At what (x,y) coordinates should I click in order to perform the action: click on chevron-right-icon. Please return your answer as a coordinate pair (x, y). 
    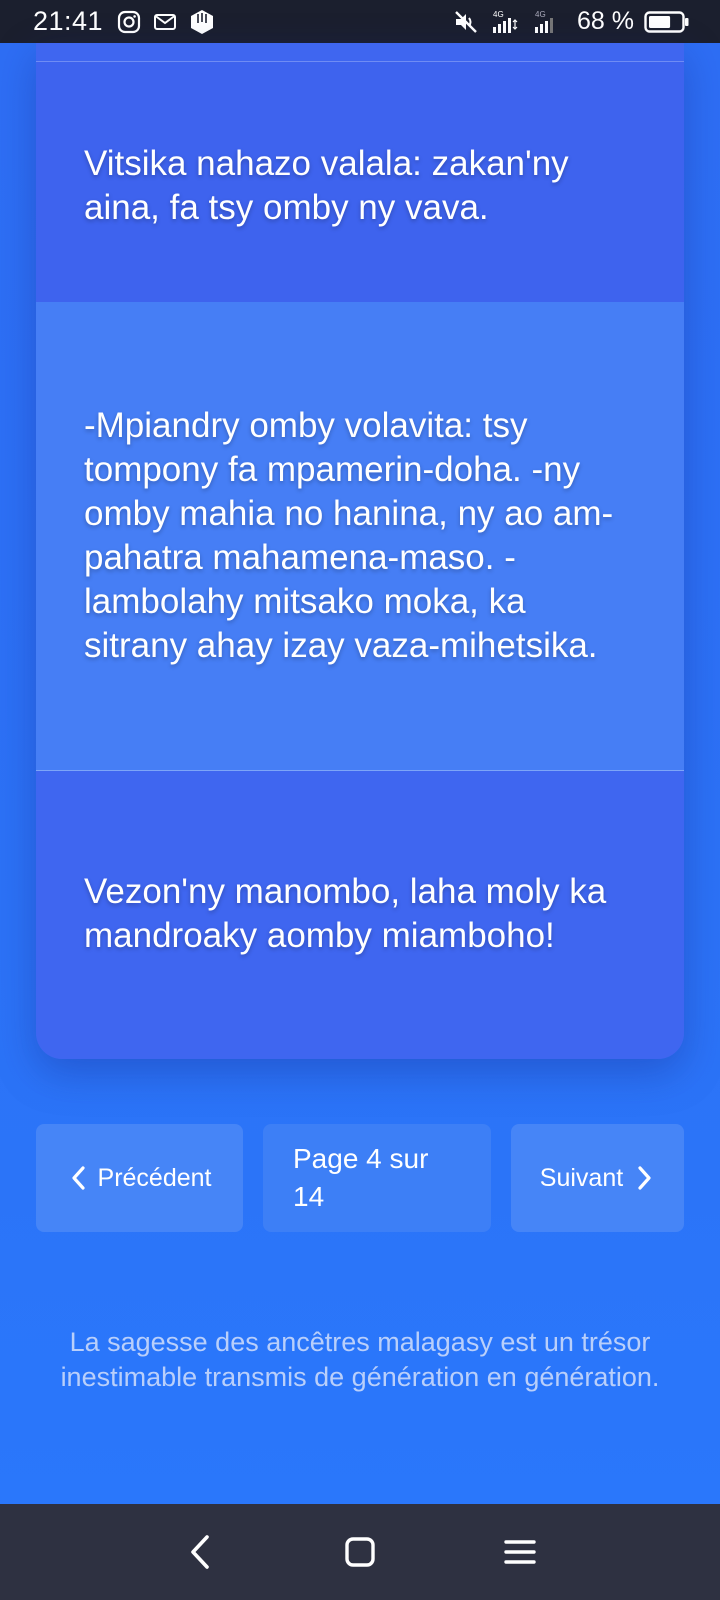
    Looking at the image, I should click on (644, 1178).